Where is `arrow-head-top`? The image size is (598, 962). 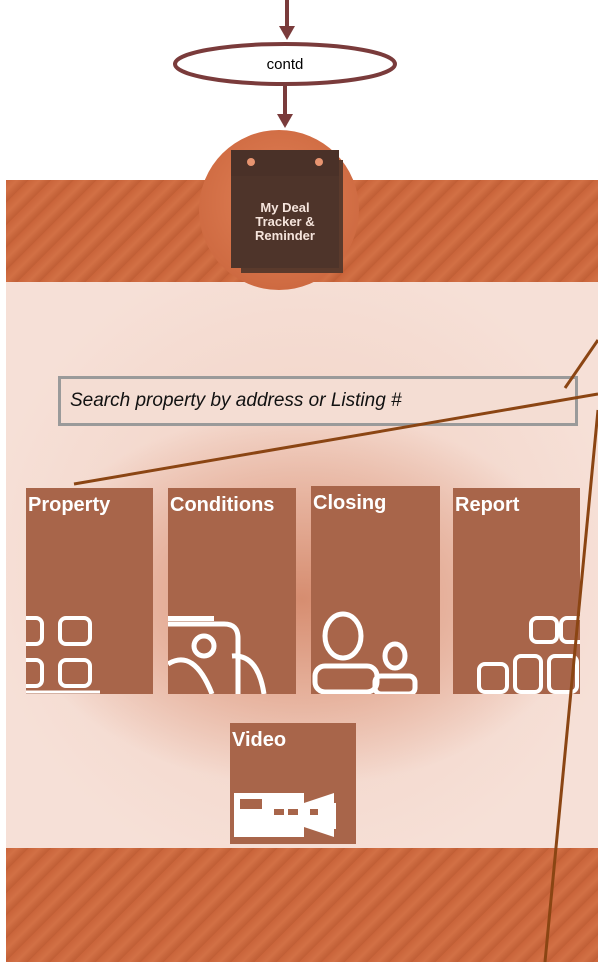
arrow-head-top is located at coordinates (287, 33).